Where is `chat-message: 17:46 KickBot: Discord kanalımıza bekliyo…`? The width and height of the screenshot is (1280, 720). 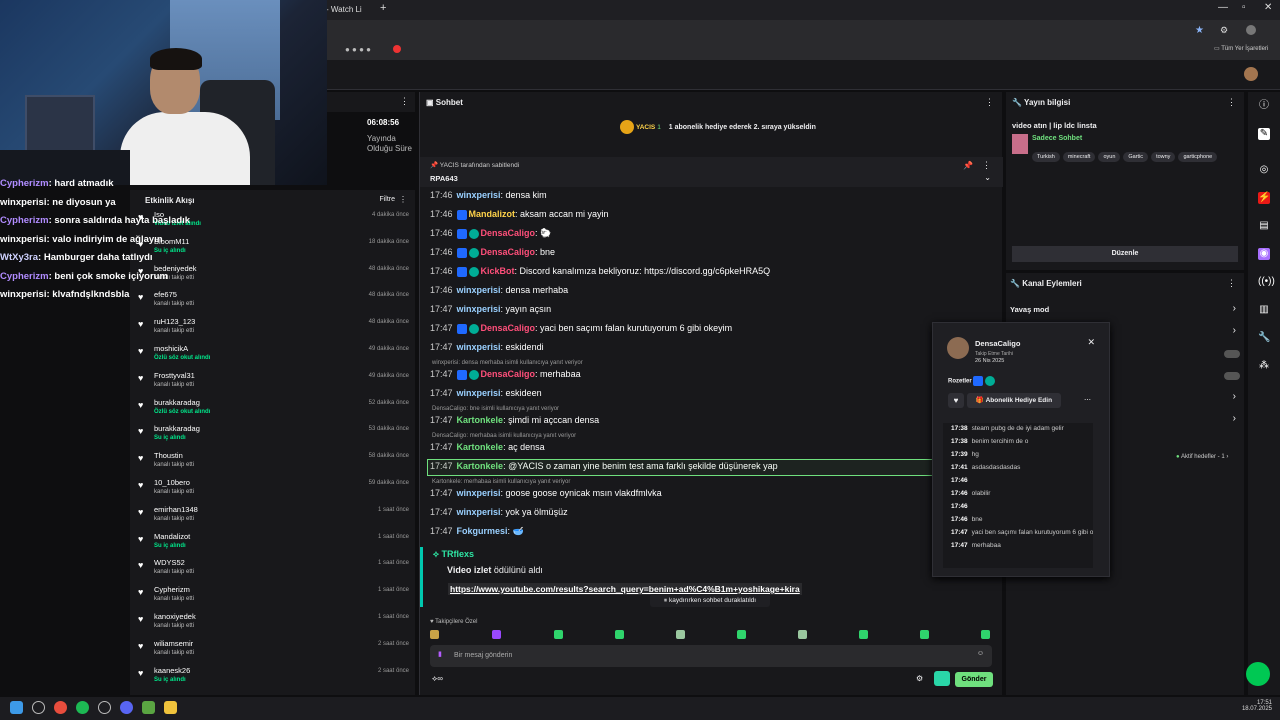
chat-message: 17:46 KickBot: Discord kanalımıza bekliyo… is located at coordinates (600, 271).